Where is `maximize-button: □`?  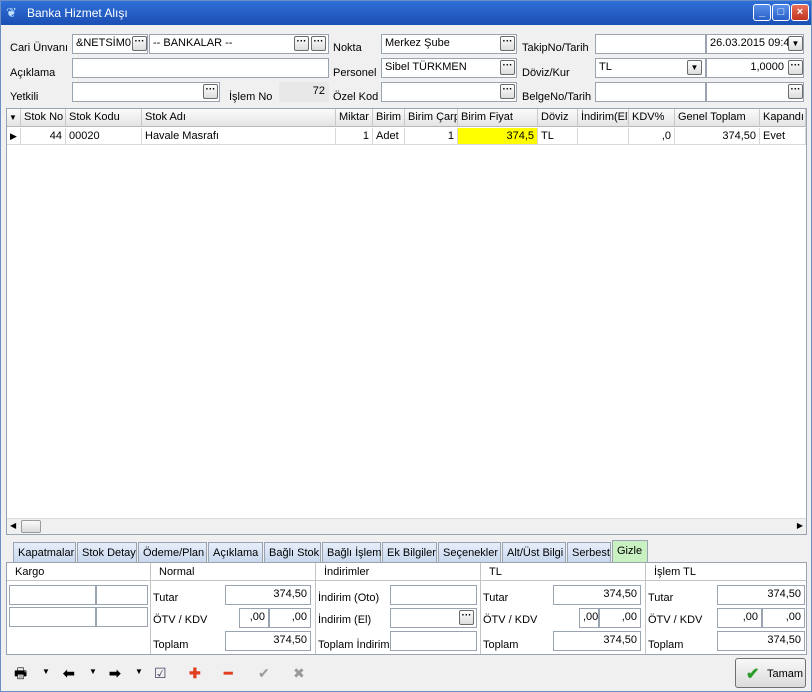 maximize-button: □ is located at coordinates (781, 12).